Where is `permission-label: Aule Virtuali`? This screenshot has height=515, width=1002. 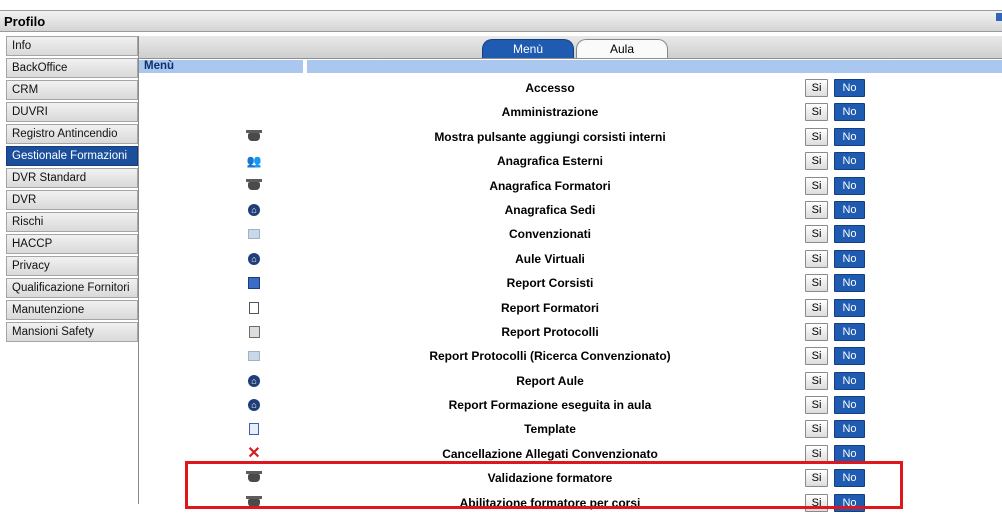
permission-label: Aule Virtuali is located at coordinates (550, 258).